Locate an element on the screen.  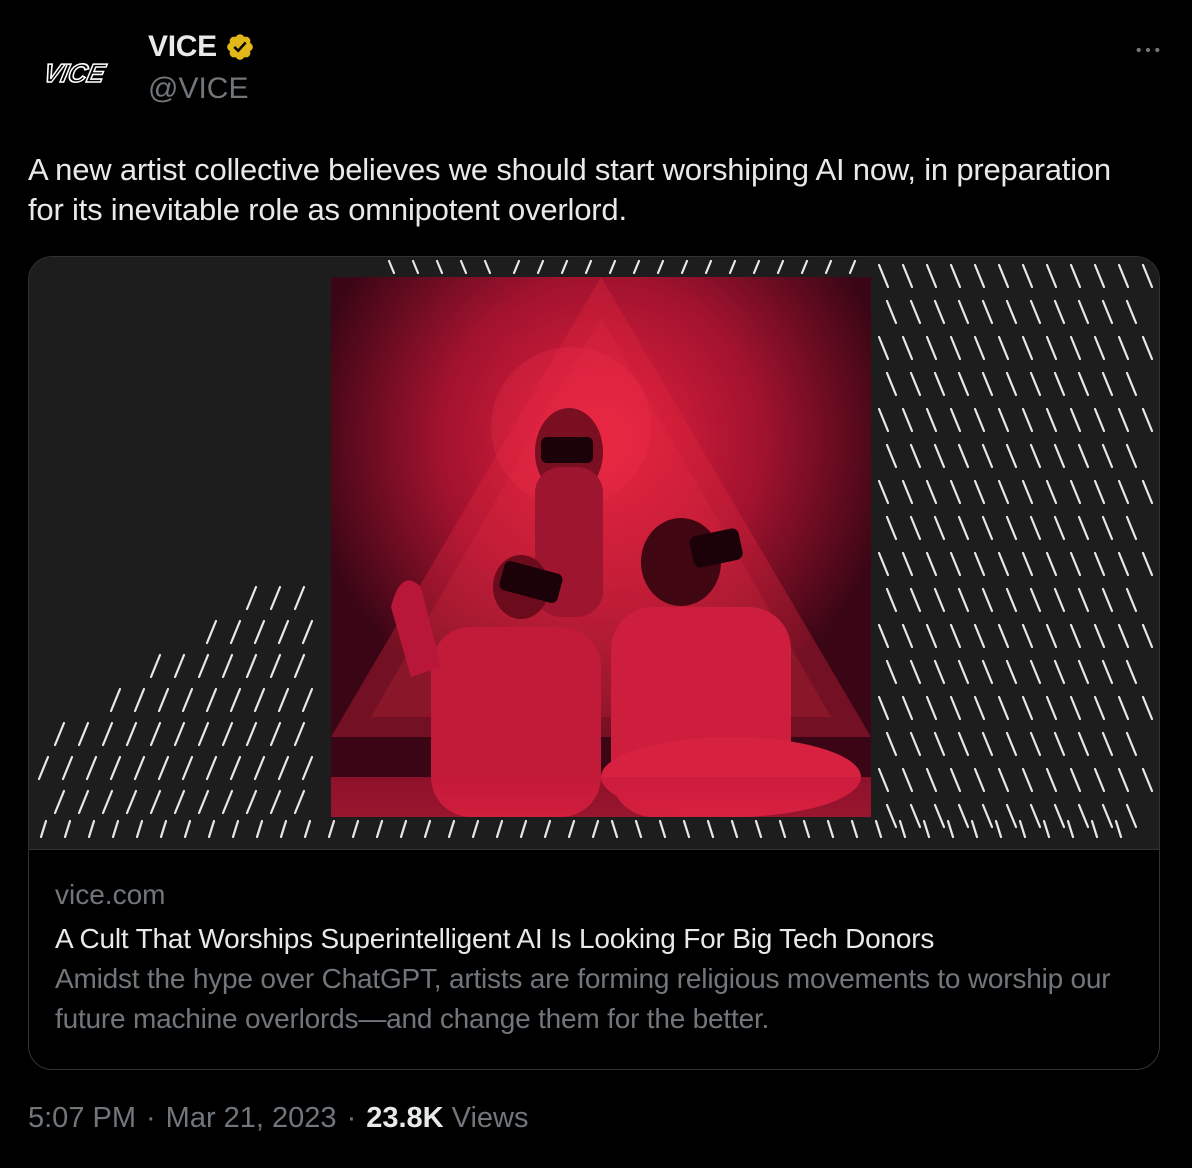
more-icon is located at coordinates (1148, 50).